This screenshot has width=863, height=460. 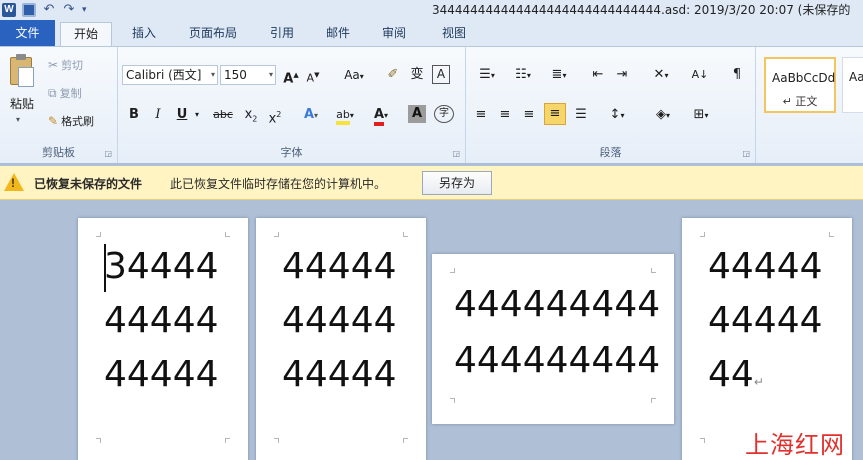 What do you see at coordinates (663, 115) in the screenshot?
I see `shading-icon: ◈▾` at bounding box center [663, 115].